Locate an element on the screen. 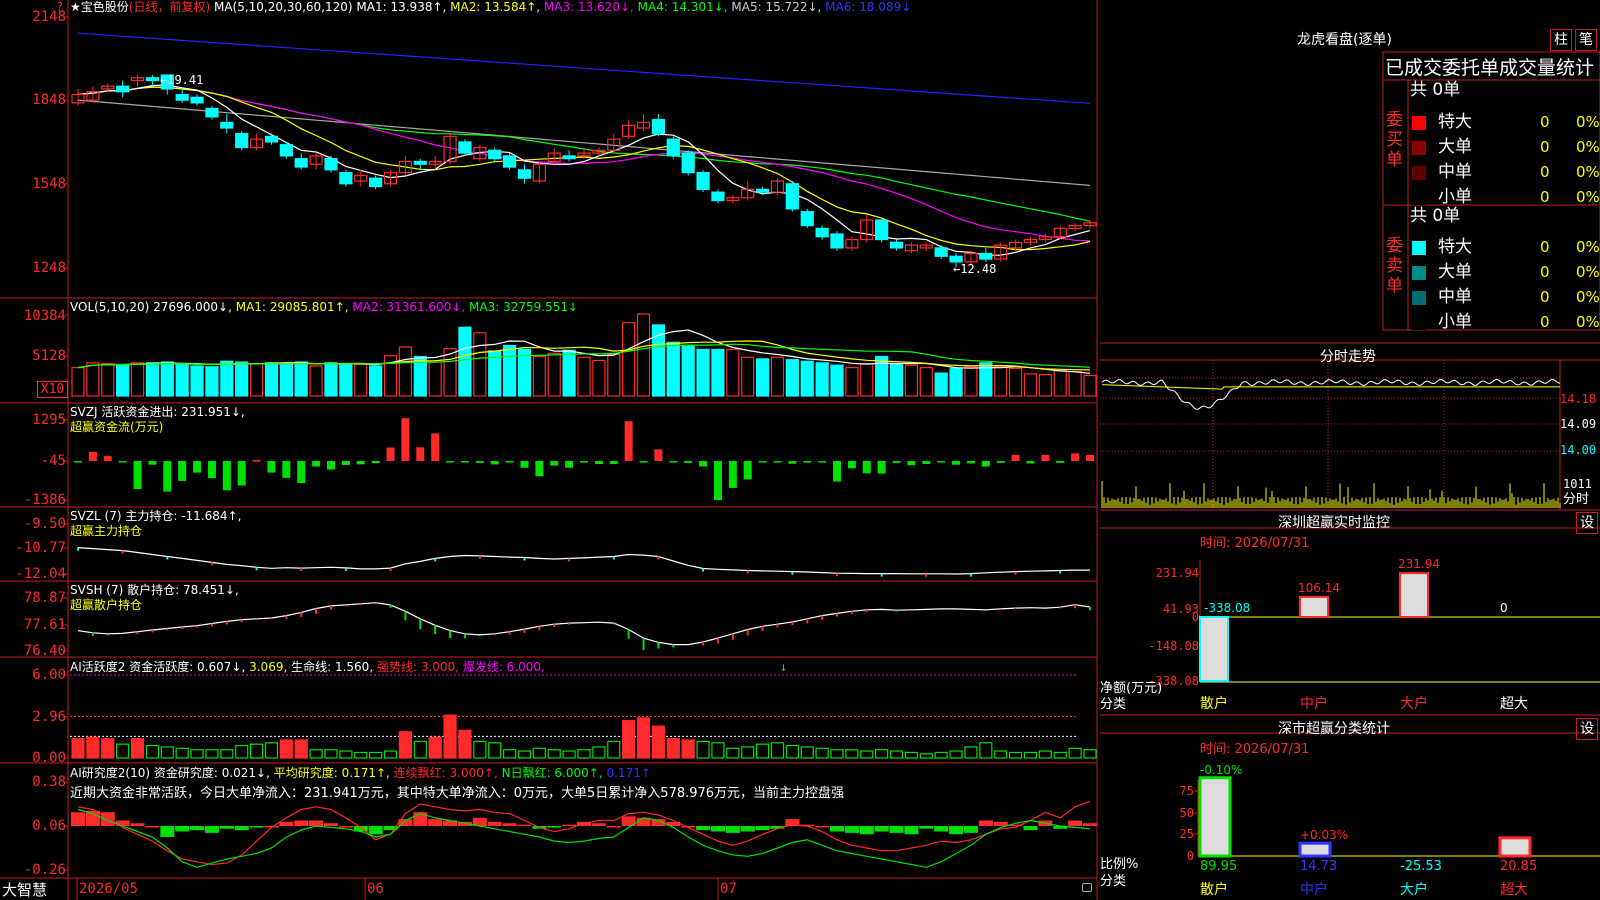 The width and height of the screenshot is (1600, 900). svzl-sub: 超赢主力持仓 is located at coordinates (106, 531).